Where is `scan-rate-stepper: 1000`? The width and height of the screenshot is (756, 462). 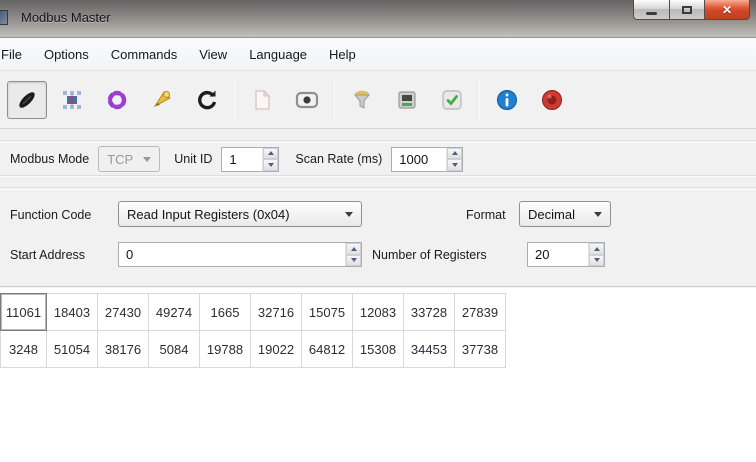
scan-rate-stepper: 1000 is located at coordinates (427, 159).